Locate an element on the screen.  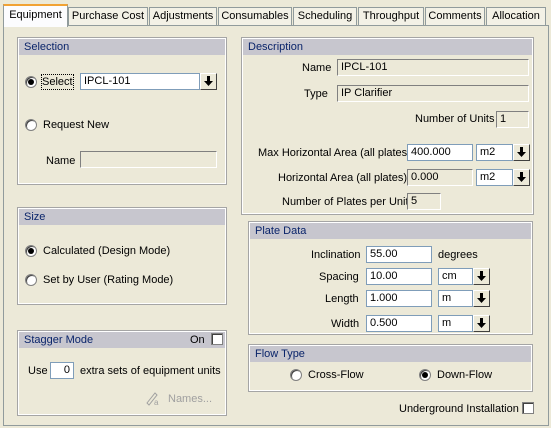
tab-comments: Comments is located at coordinates (455, 16).